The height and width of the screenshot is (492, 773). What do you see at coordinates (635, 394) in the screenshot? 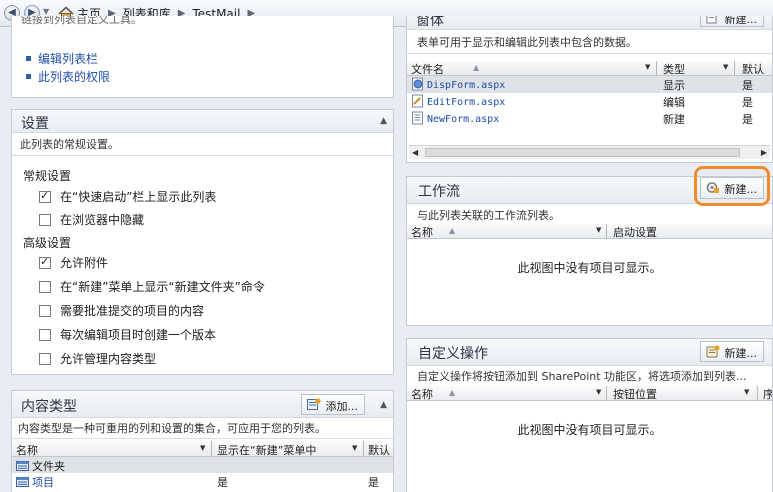
I see `column-button-location: 按钮位置` at bounding box center [635, 394].